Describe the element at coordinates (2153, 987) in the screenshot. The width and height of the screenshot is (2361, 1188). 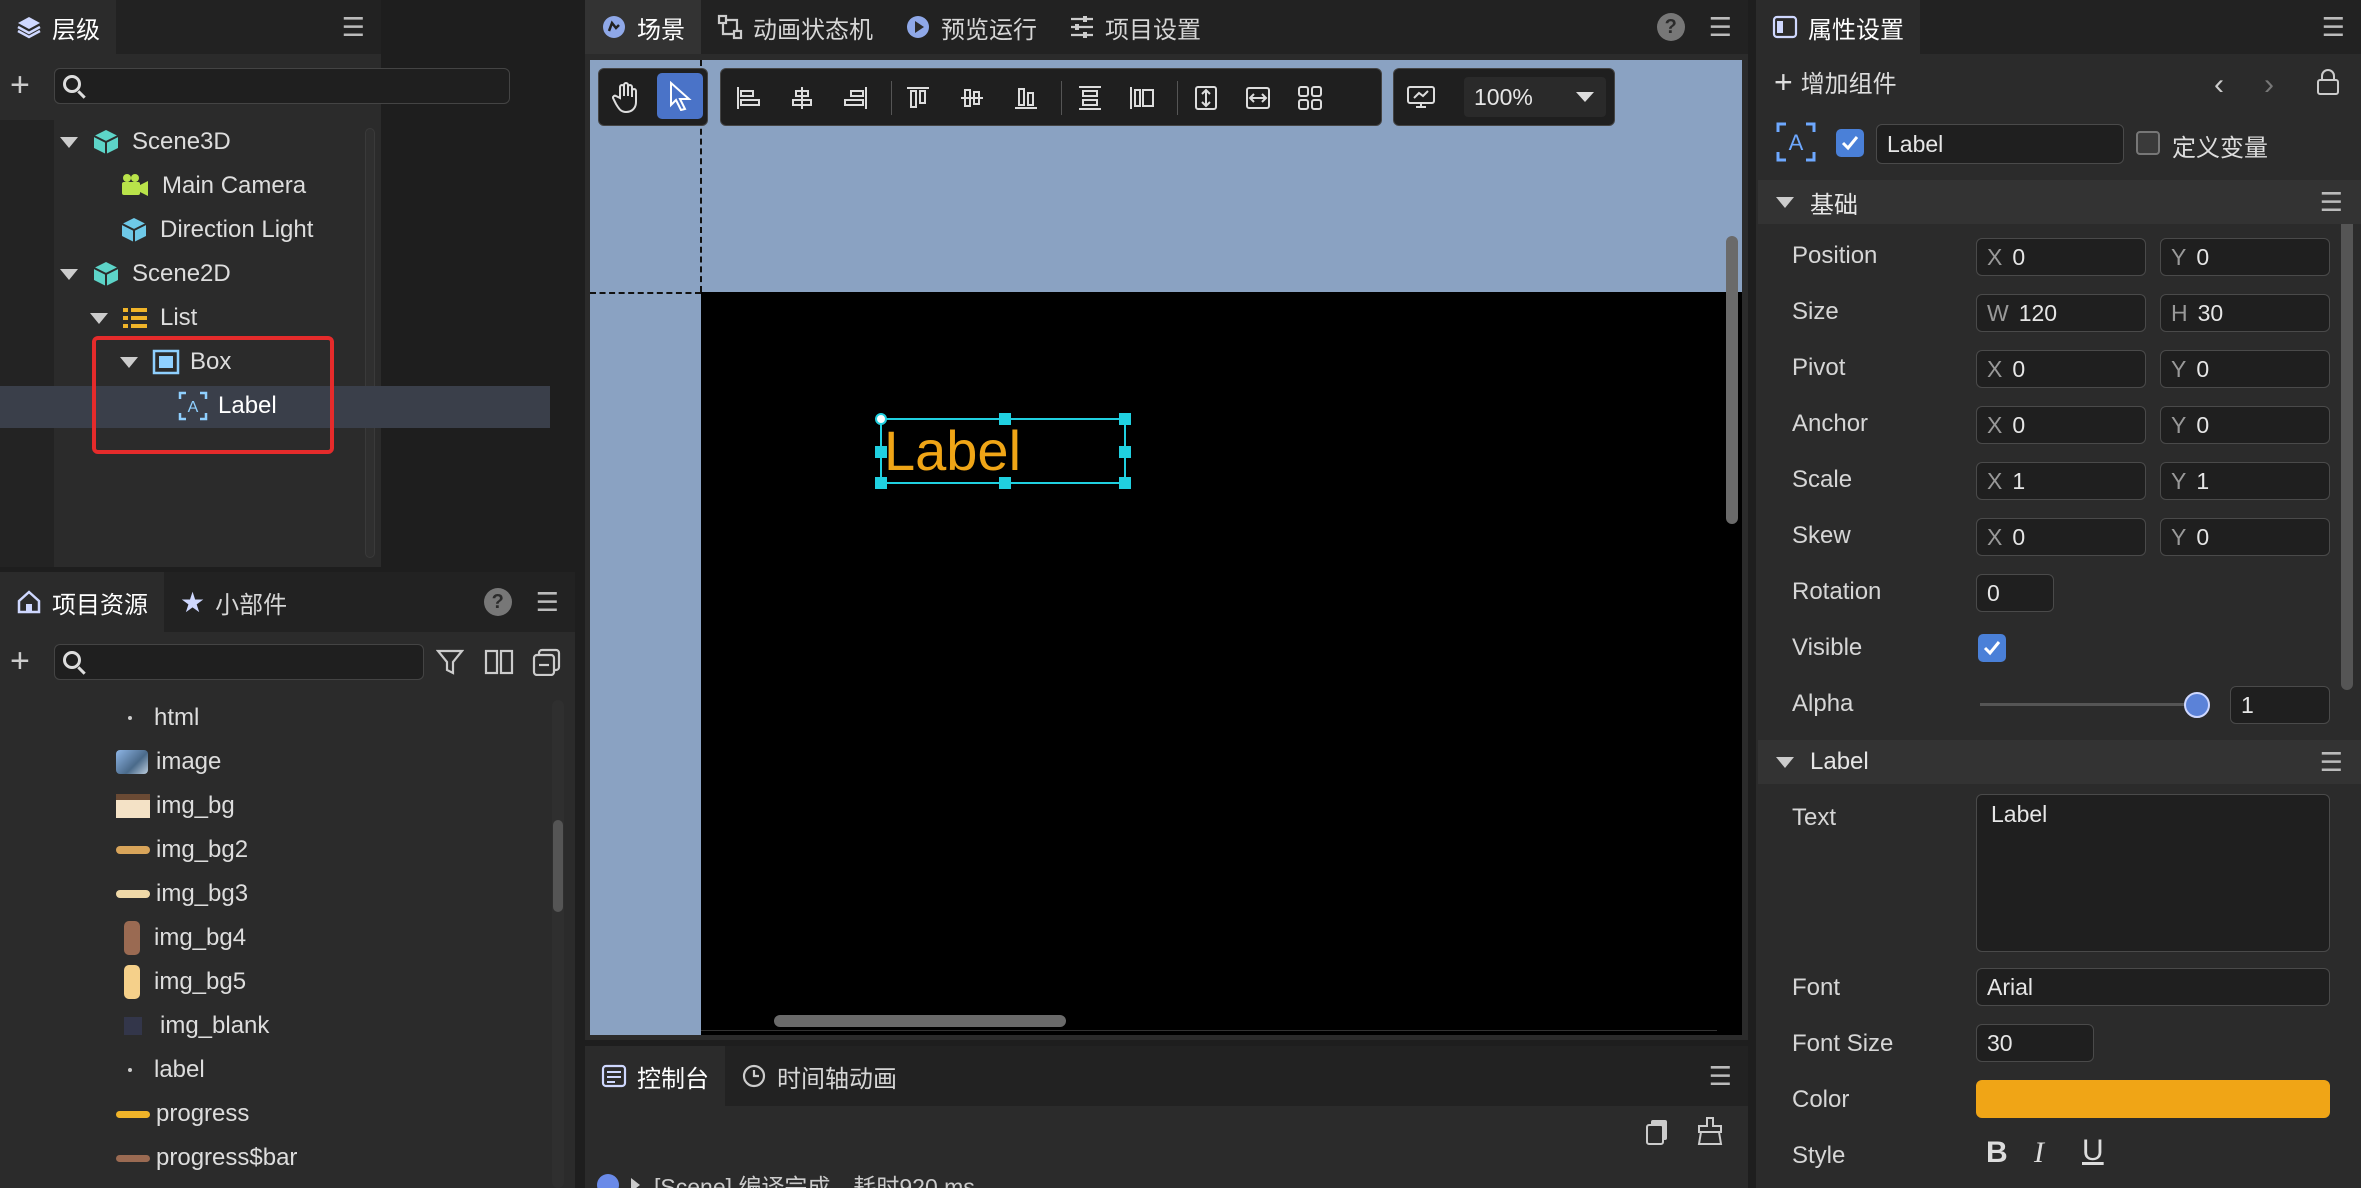
I see `font-input: Arial` at that location.